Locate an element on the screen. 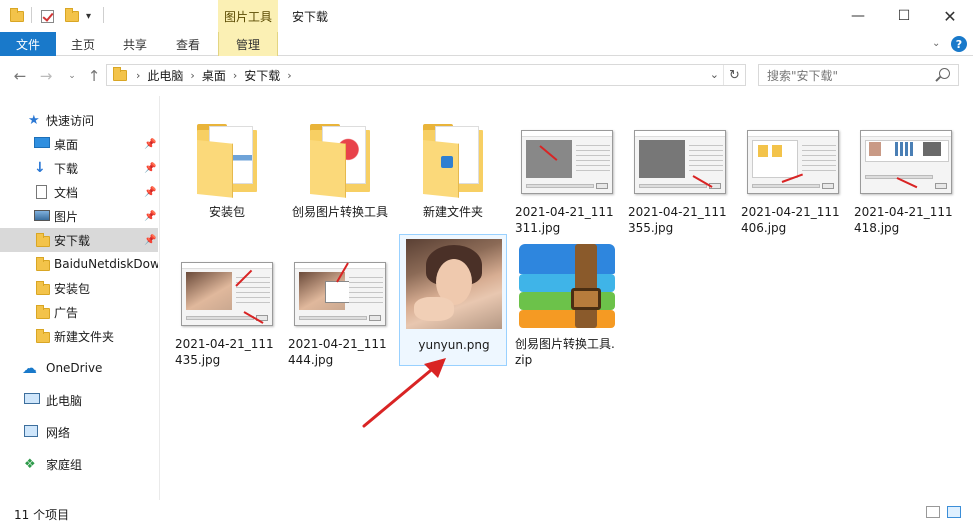 This screenshot has height=525, width=973. sidebar-item-label: 下载 is located at coordinates (66, 168).